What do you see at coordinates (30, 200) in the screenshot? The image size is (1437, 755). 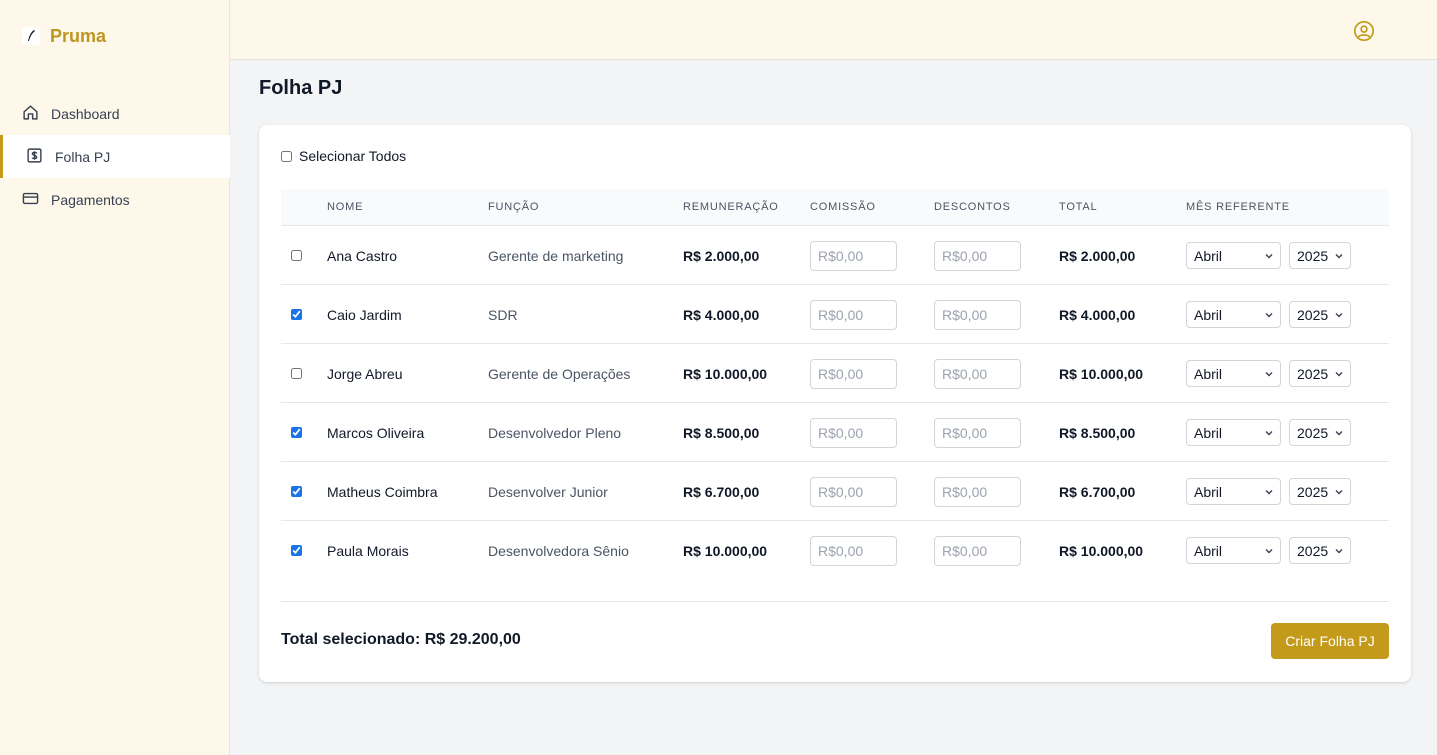 I see `credit-card-icon` at bounding box center [30, 200].